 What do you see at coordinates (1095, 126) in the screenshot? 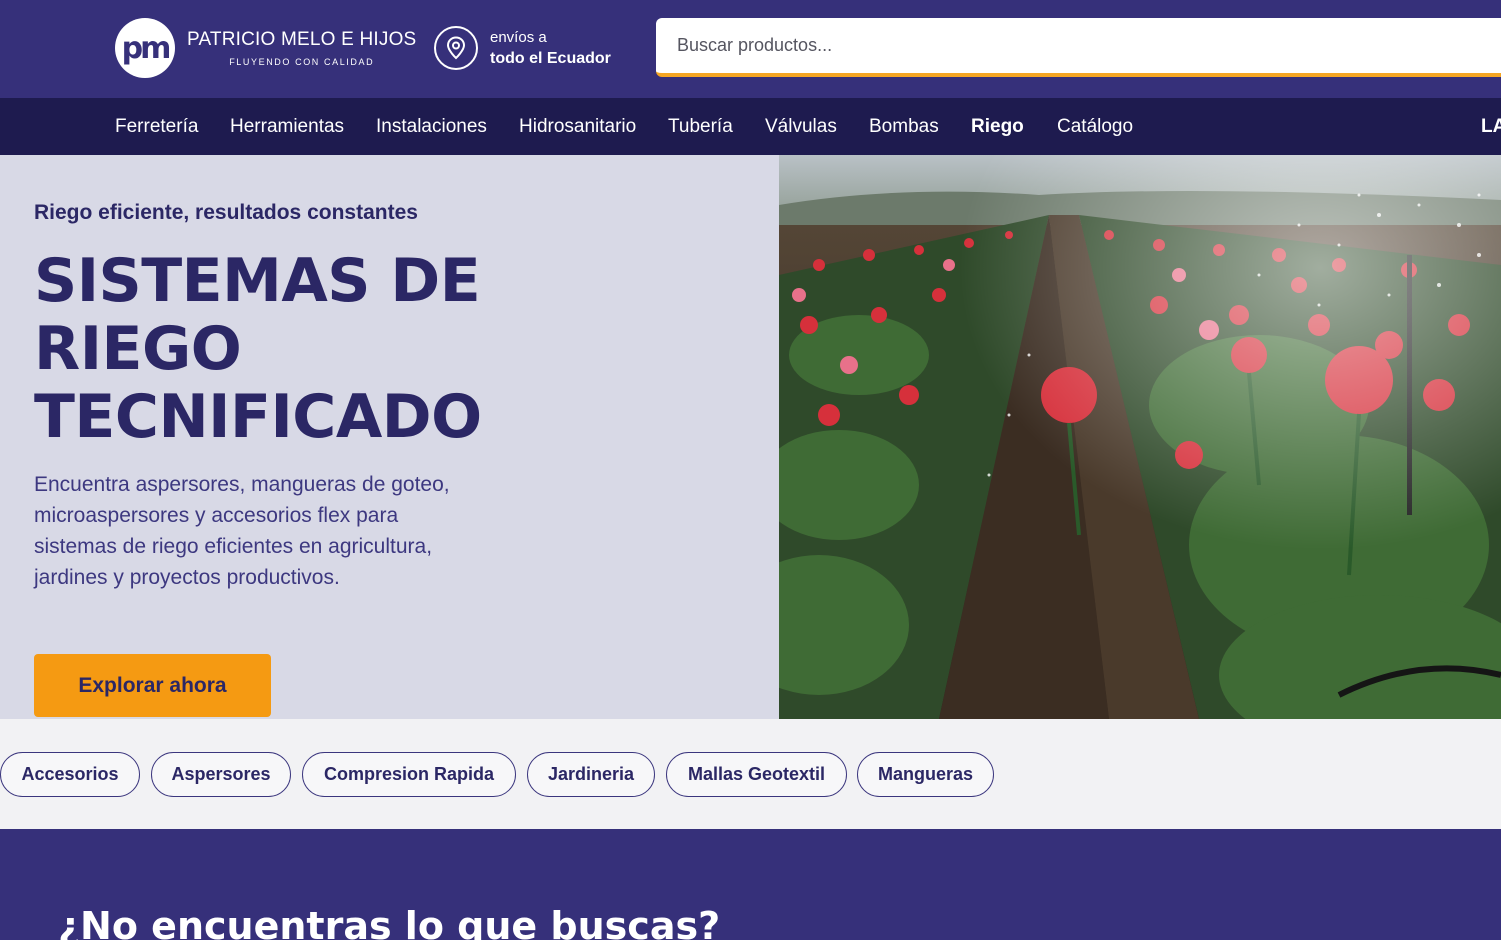
I see `nav-item-catalogo: Catálogo` at bounding box center [1095, 126].